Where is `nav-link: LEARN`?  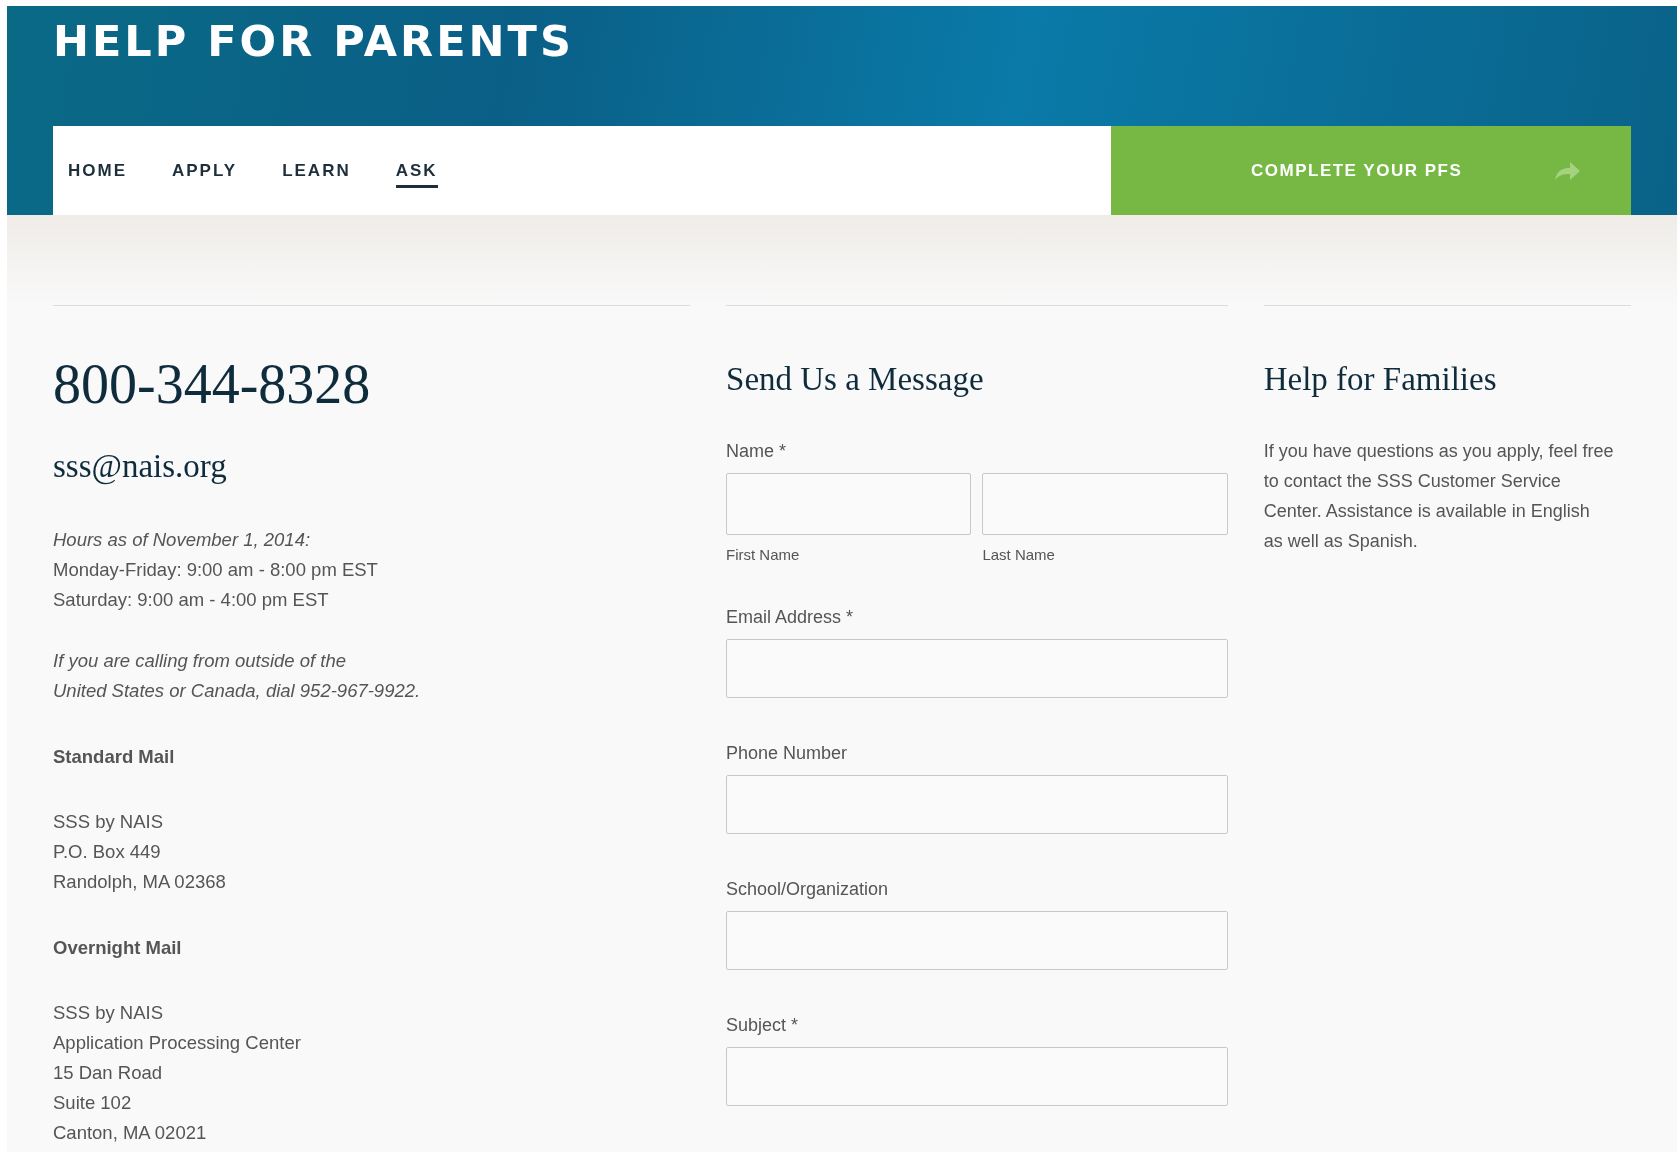 nav-link: LEARN is located at coordinates (316, 175).